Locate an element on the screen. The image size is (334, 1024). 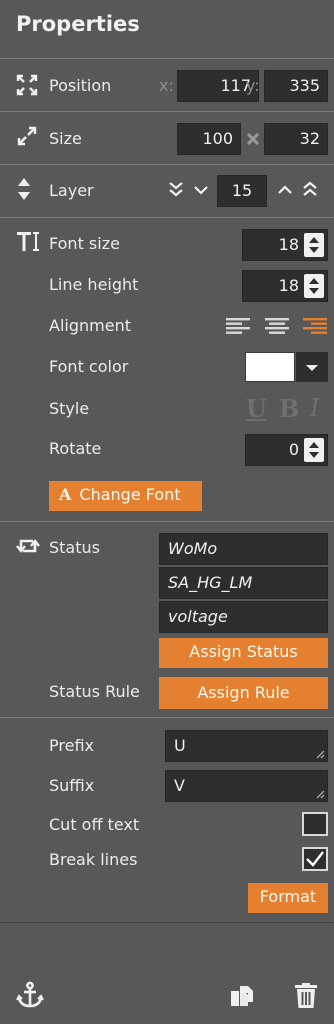
send-backward-button is located at coordinates (201, 190).